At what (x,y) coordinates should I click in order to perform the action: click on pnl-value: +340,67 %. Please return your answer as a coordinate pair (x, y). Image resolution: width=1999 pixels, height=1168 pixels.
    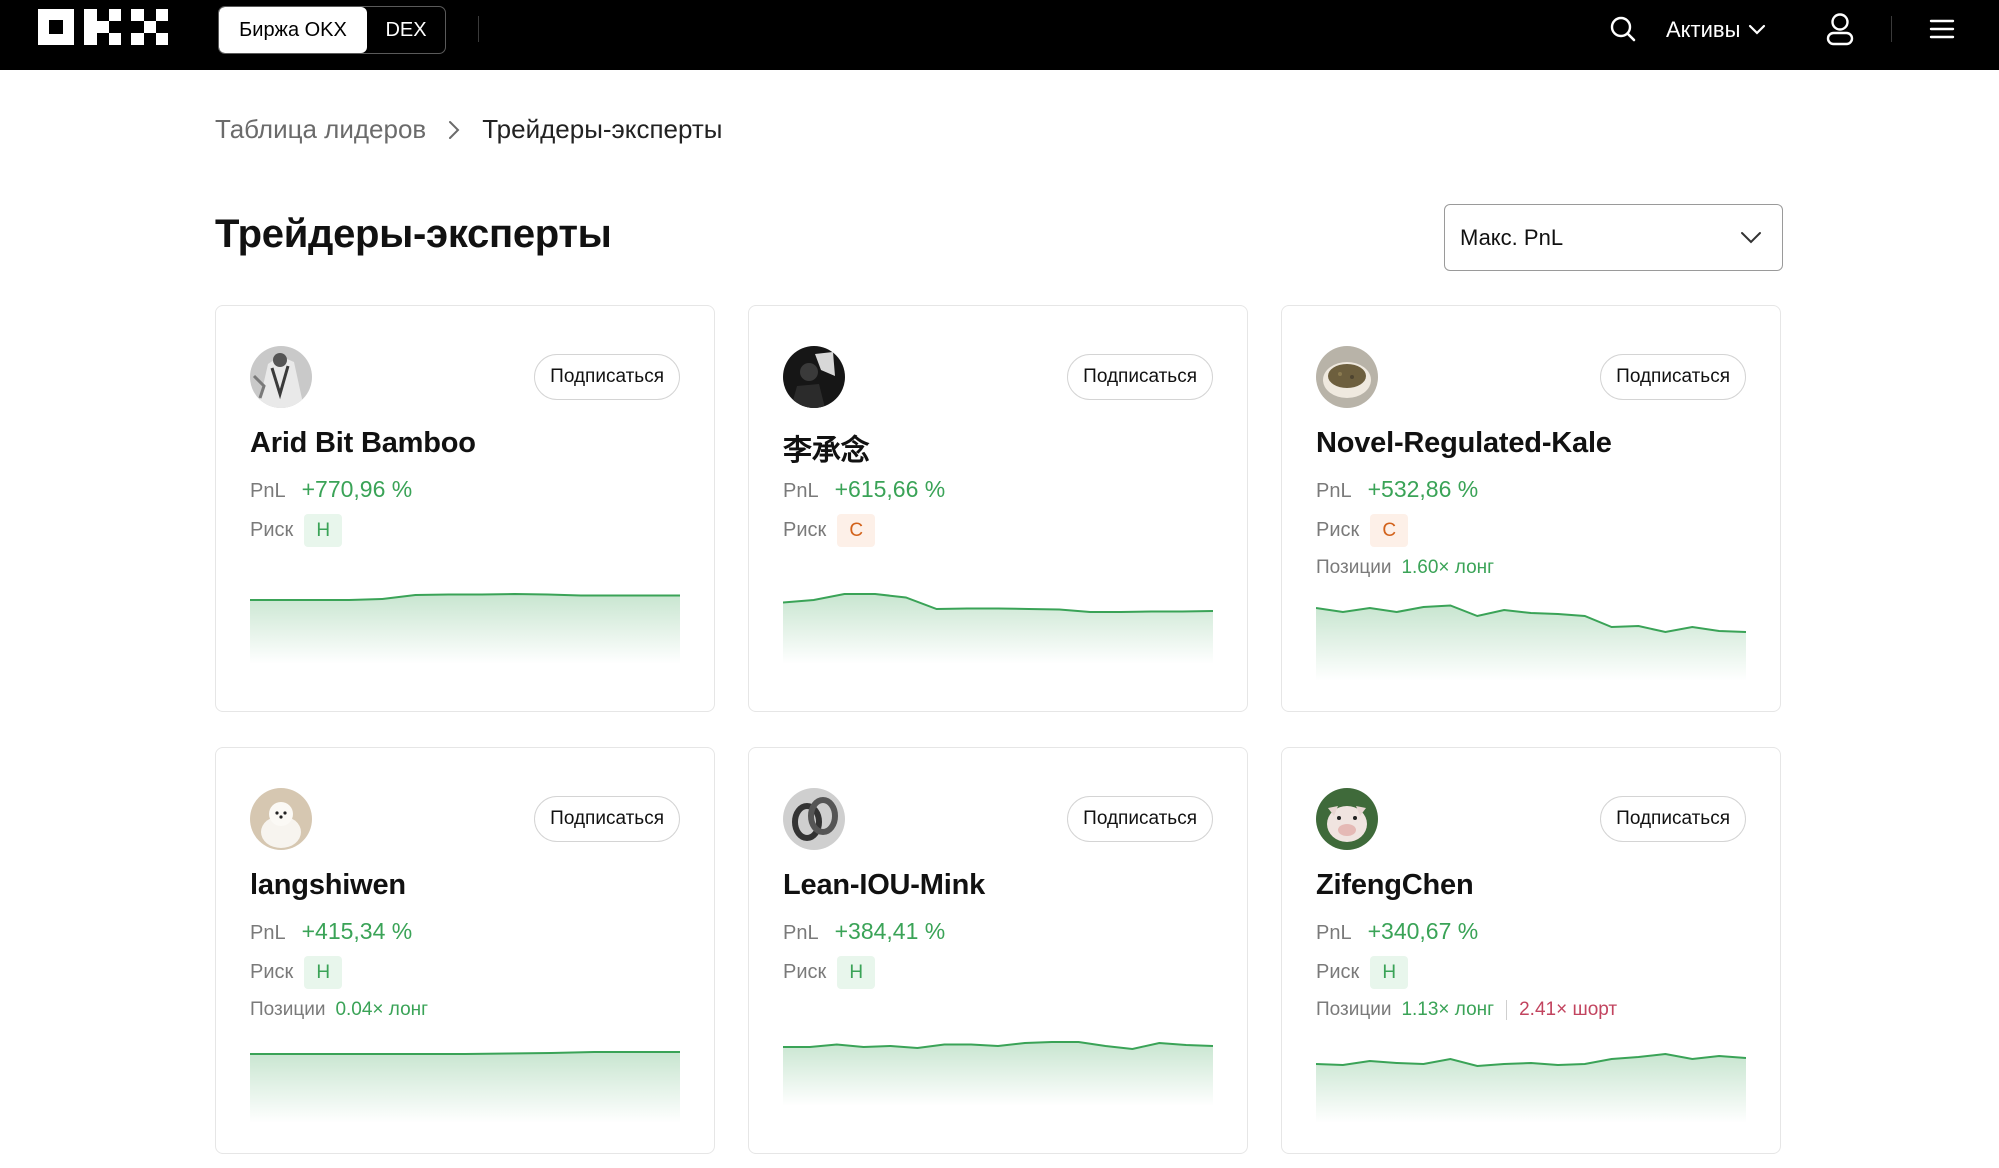
    Looking at the image, I should click on (1423, 931).